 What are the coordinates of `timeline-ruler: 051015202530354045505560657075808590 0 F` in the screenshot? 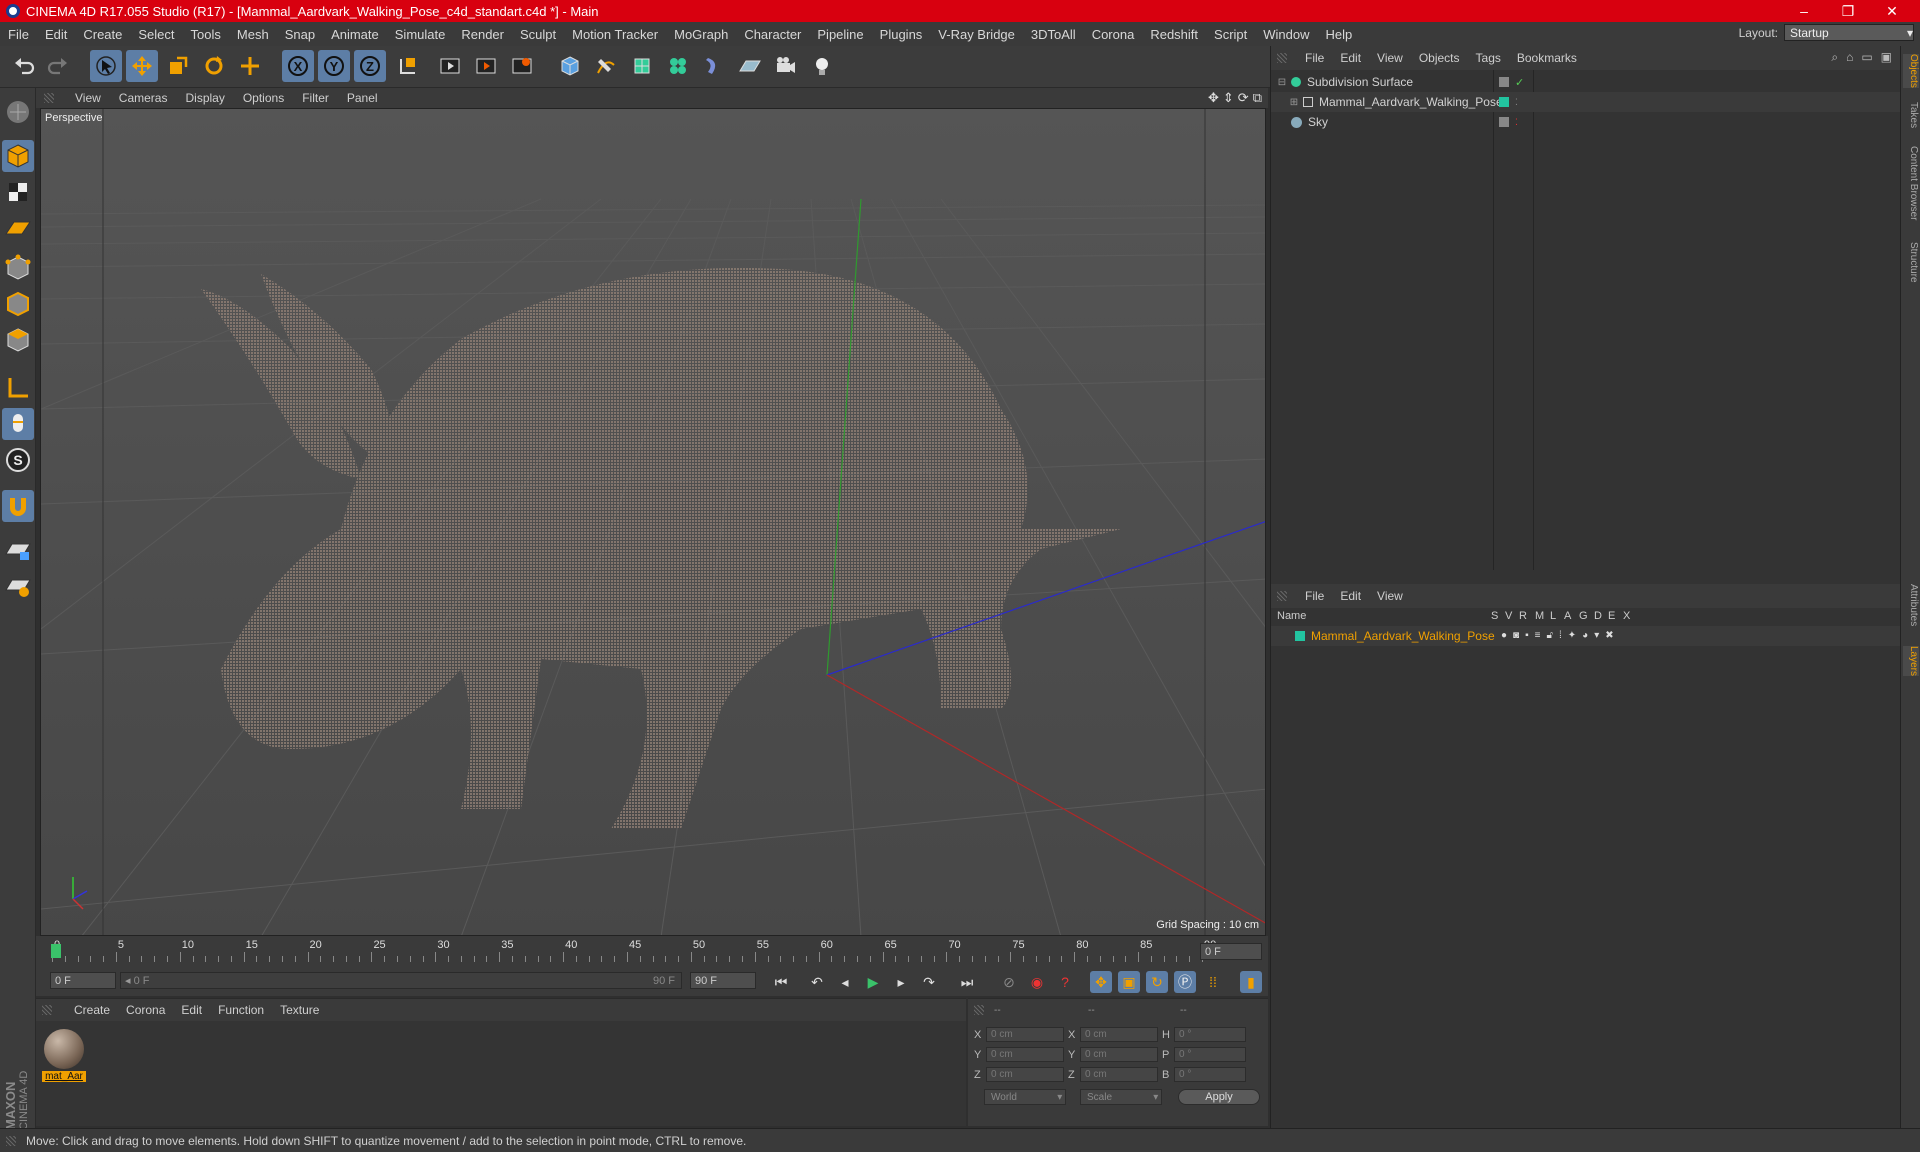 It's located at (652, 951).